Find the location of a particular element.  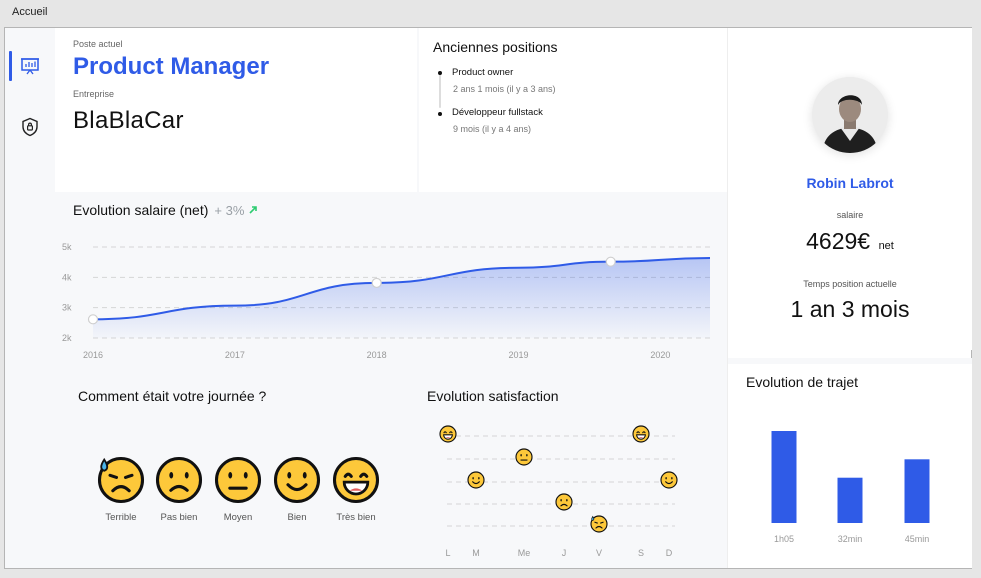

position-duration: 2 ans 1 mois (il y a 3 ans) is located at coordinates (504, 89).